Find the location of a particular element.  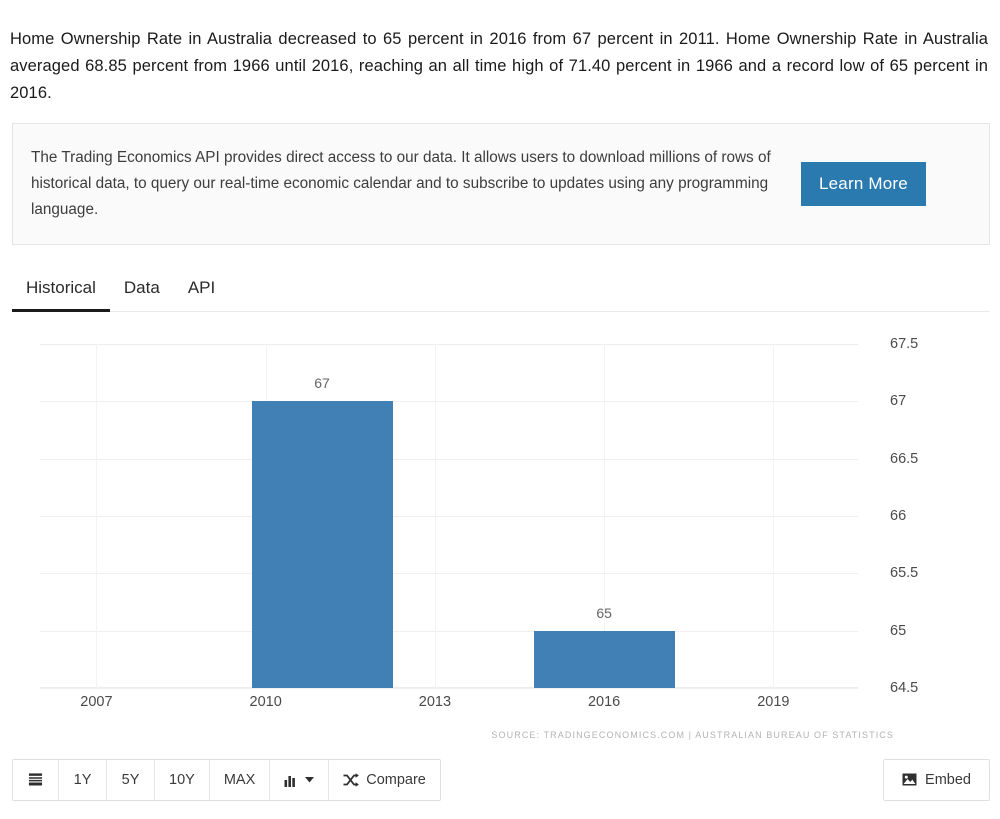

y-axis-tick-label: 65.5 is located at coordinates (904, 573).